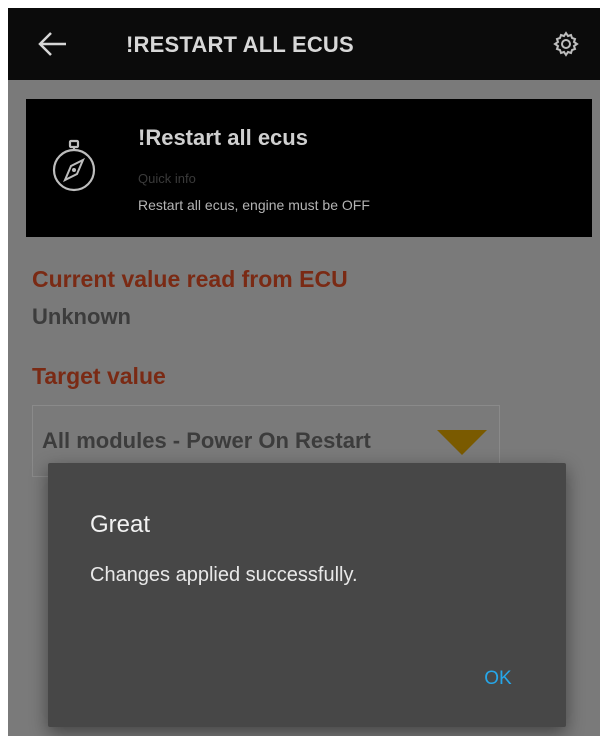 The height and width of the screenshot is (736, 600). What do you see at coordinates (74, 165) in the screenshot?
I see `compass-icon` at bounding box center [74, 165].